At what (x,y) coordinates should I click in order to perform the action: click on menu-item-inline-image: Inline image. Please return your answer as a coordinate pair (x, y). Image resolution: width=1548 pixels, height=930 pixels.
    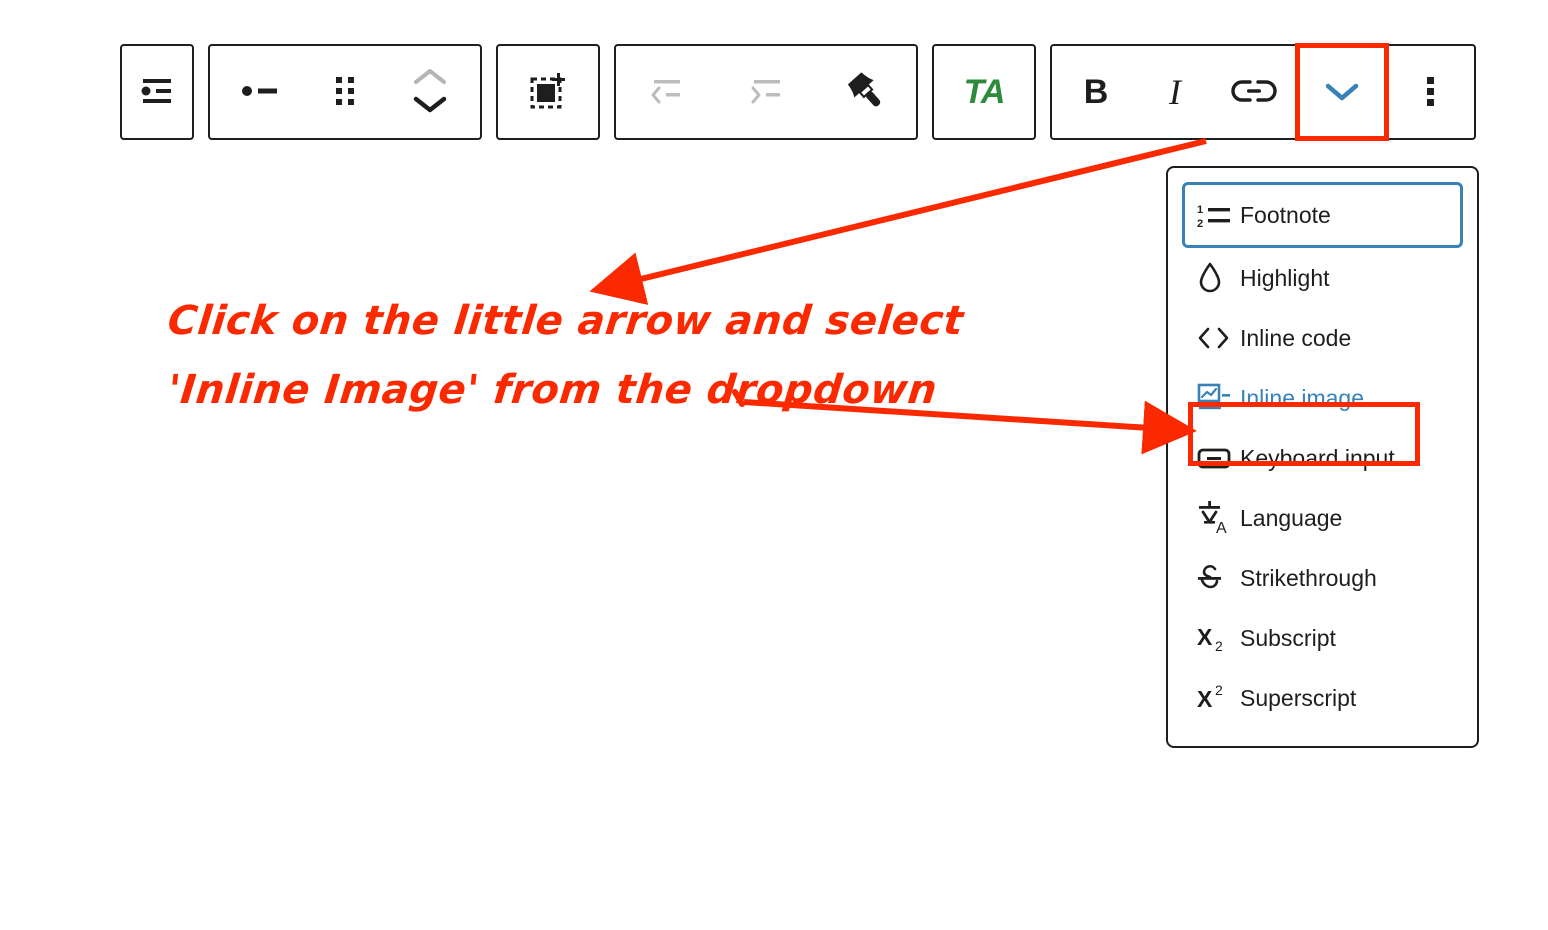
    Looking at the image, I should click on (1322, 398).